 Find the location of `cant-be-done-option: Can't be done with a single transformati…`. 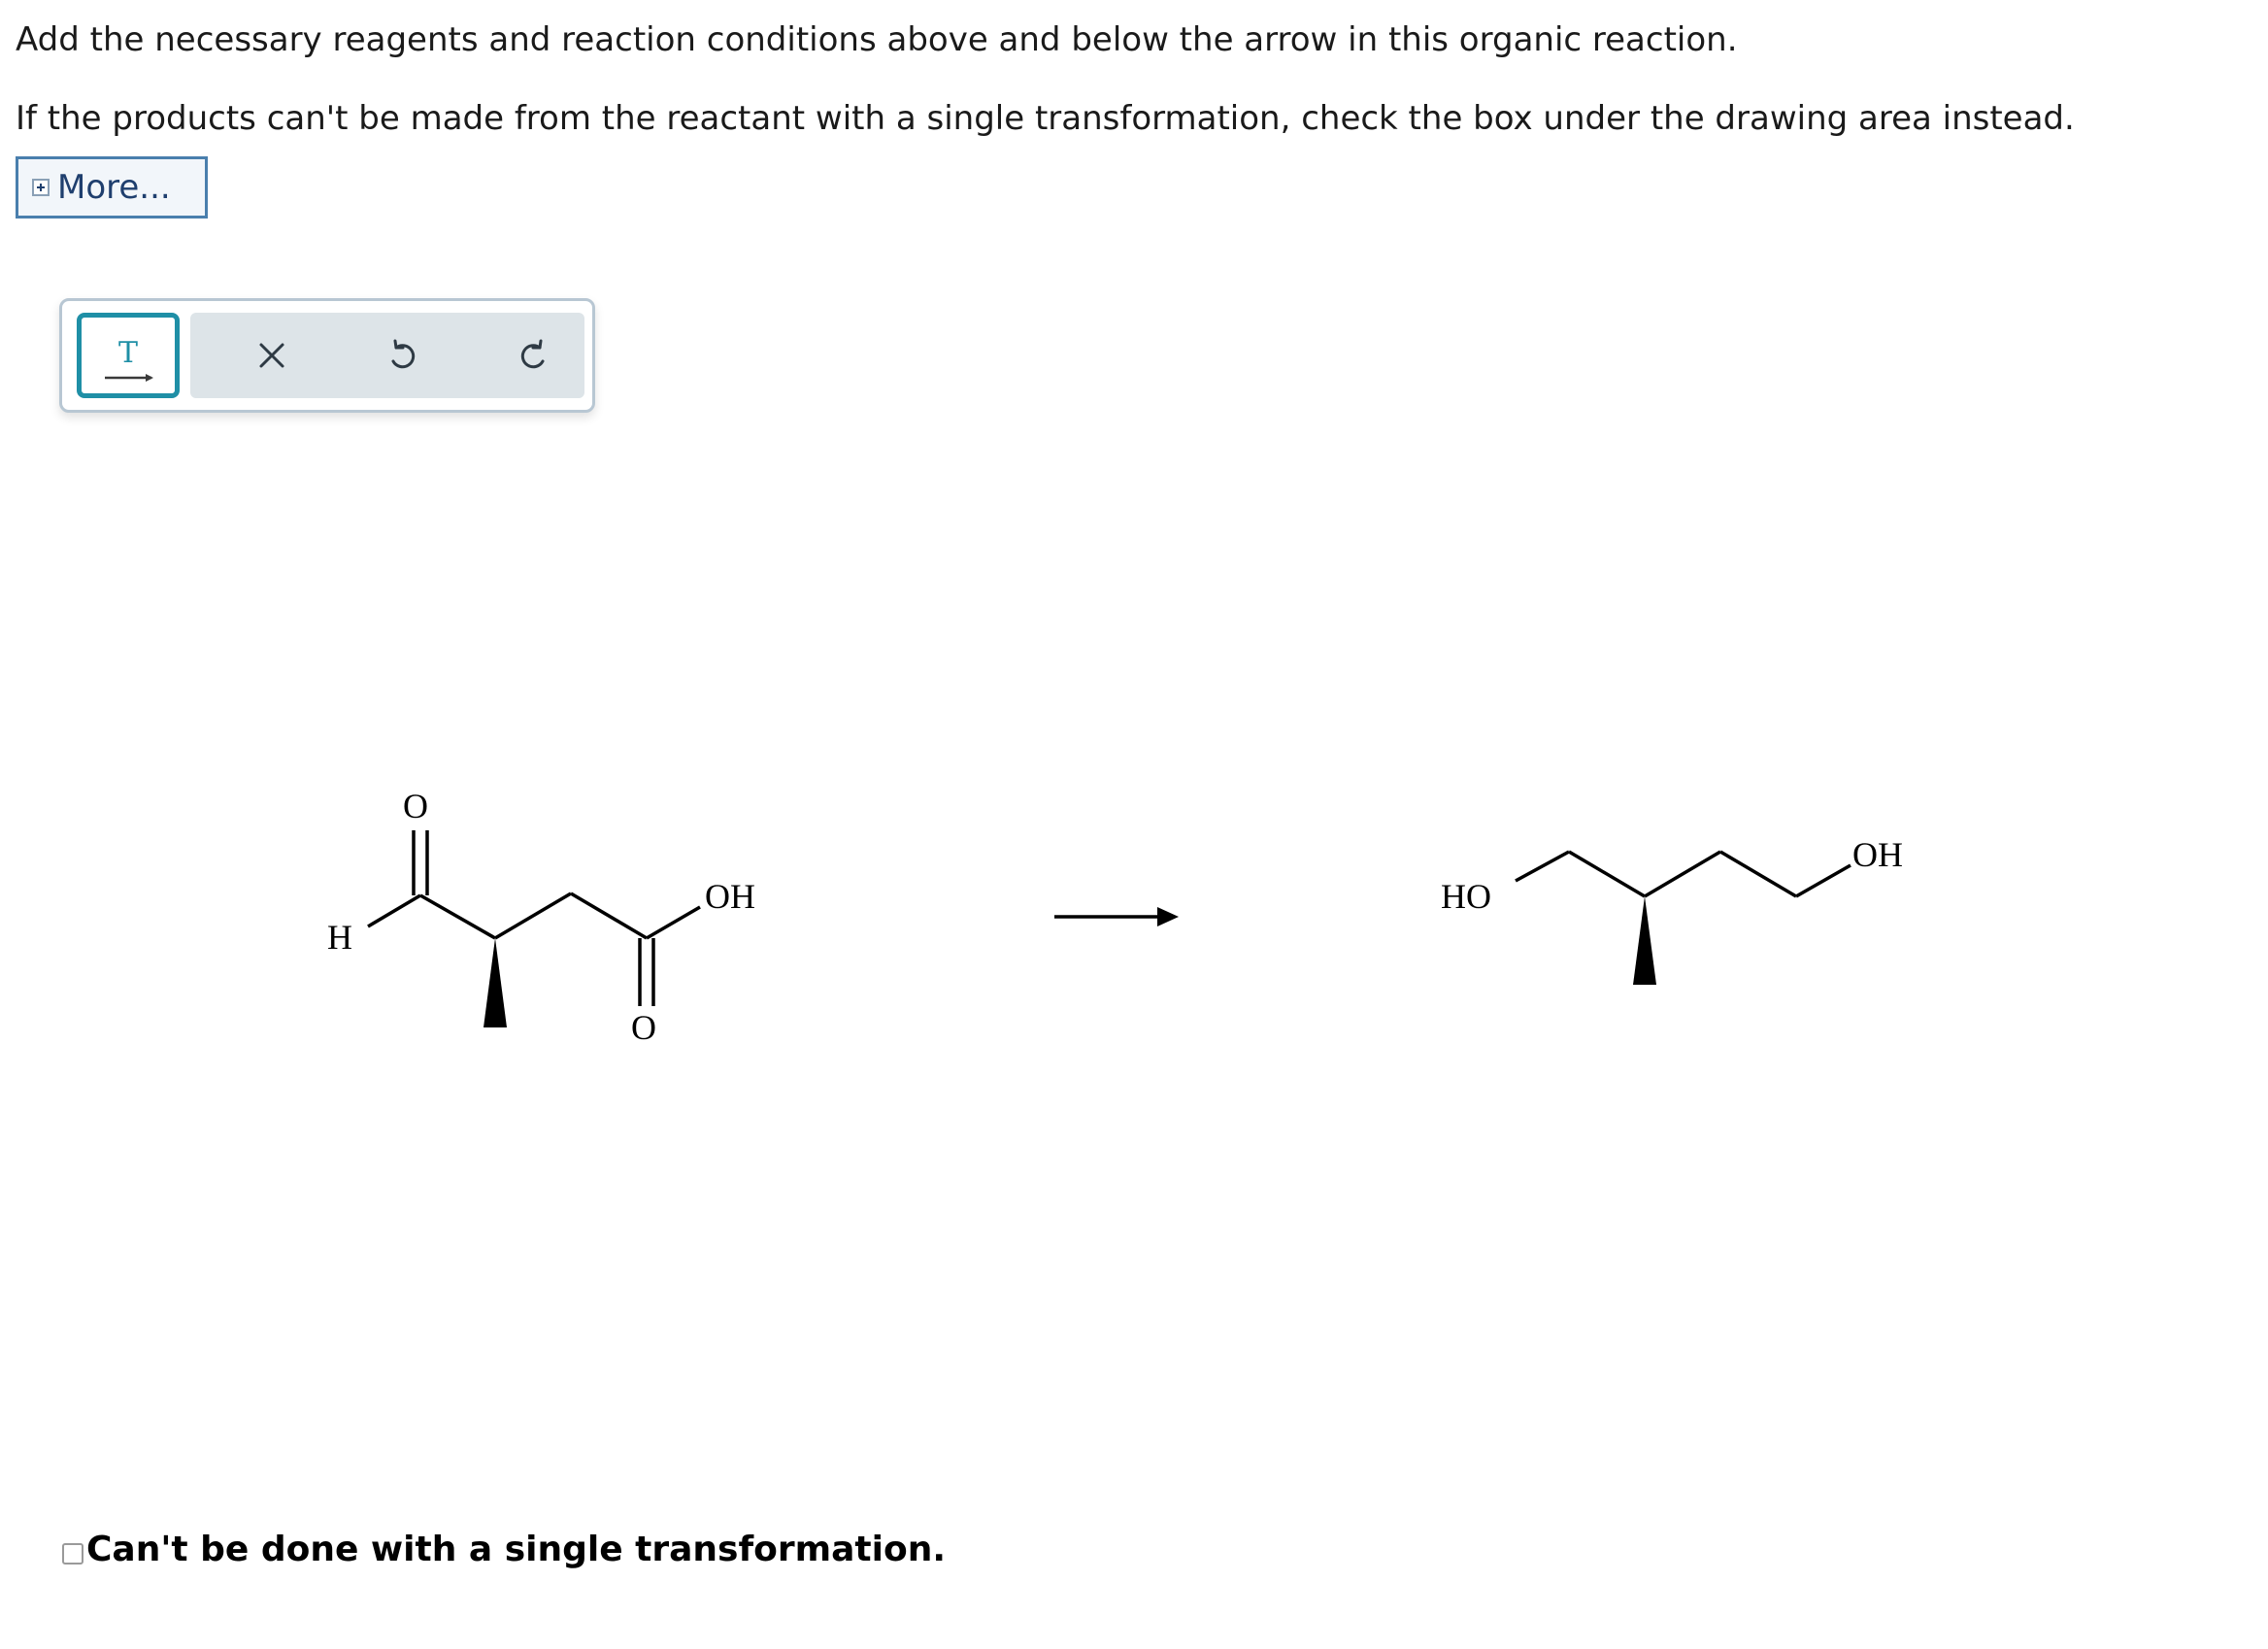

cant-be-done-option: Can't be done with a single transformati… is located at coordinates (504, 1549).